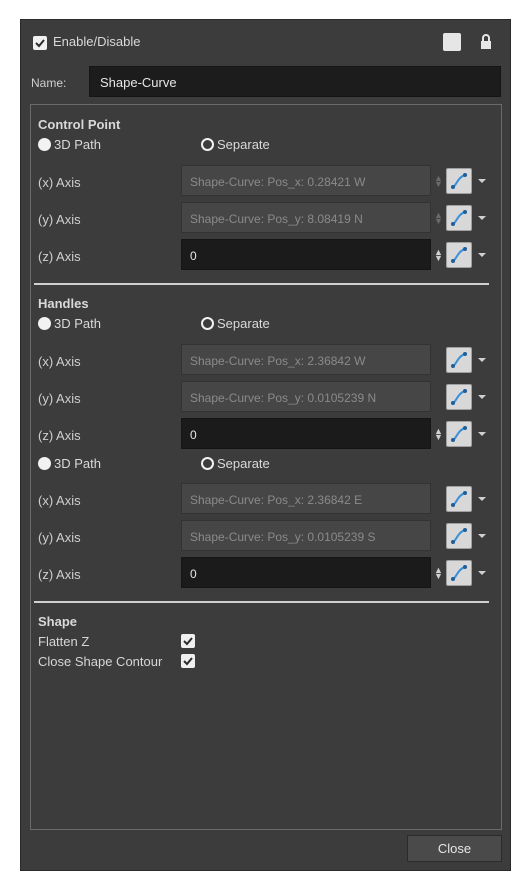  What do you see at coordinates (438, 573) in the screenshot?
I see `h2-z-spinner-icon: ▲ ▼` at bounding box center [438, 573].